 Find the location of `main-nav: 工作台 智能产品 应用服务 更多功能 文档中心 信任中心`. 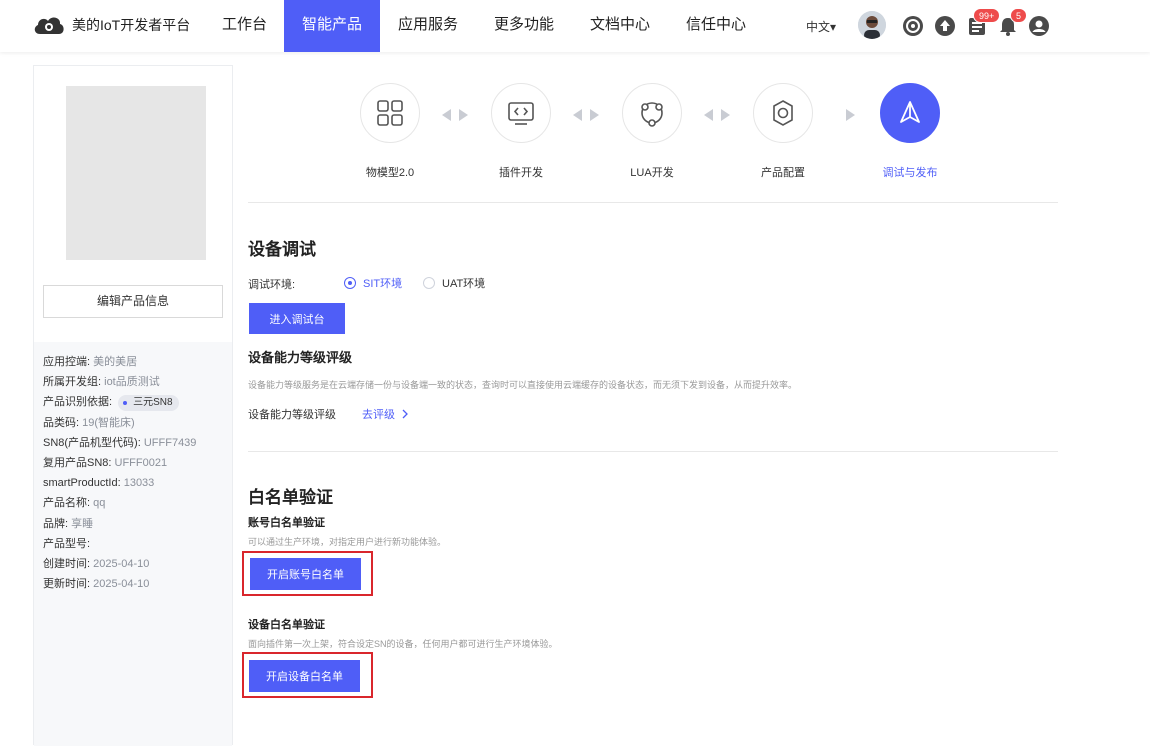

main-nav: 工作台 智能产品 应用服务 更多功能 文档中心 信任中心 is located at coordinates (484, 26).